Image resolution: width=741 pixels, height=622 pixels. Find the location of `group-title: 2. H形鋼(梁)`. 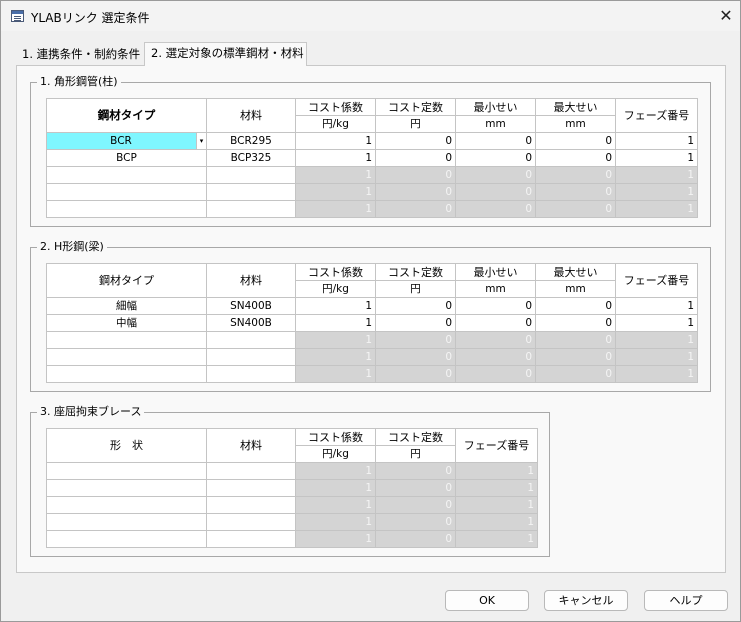

group-title: 2. H形鋼(梁) is located at coordinates (72, 247).